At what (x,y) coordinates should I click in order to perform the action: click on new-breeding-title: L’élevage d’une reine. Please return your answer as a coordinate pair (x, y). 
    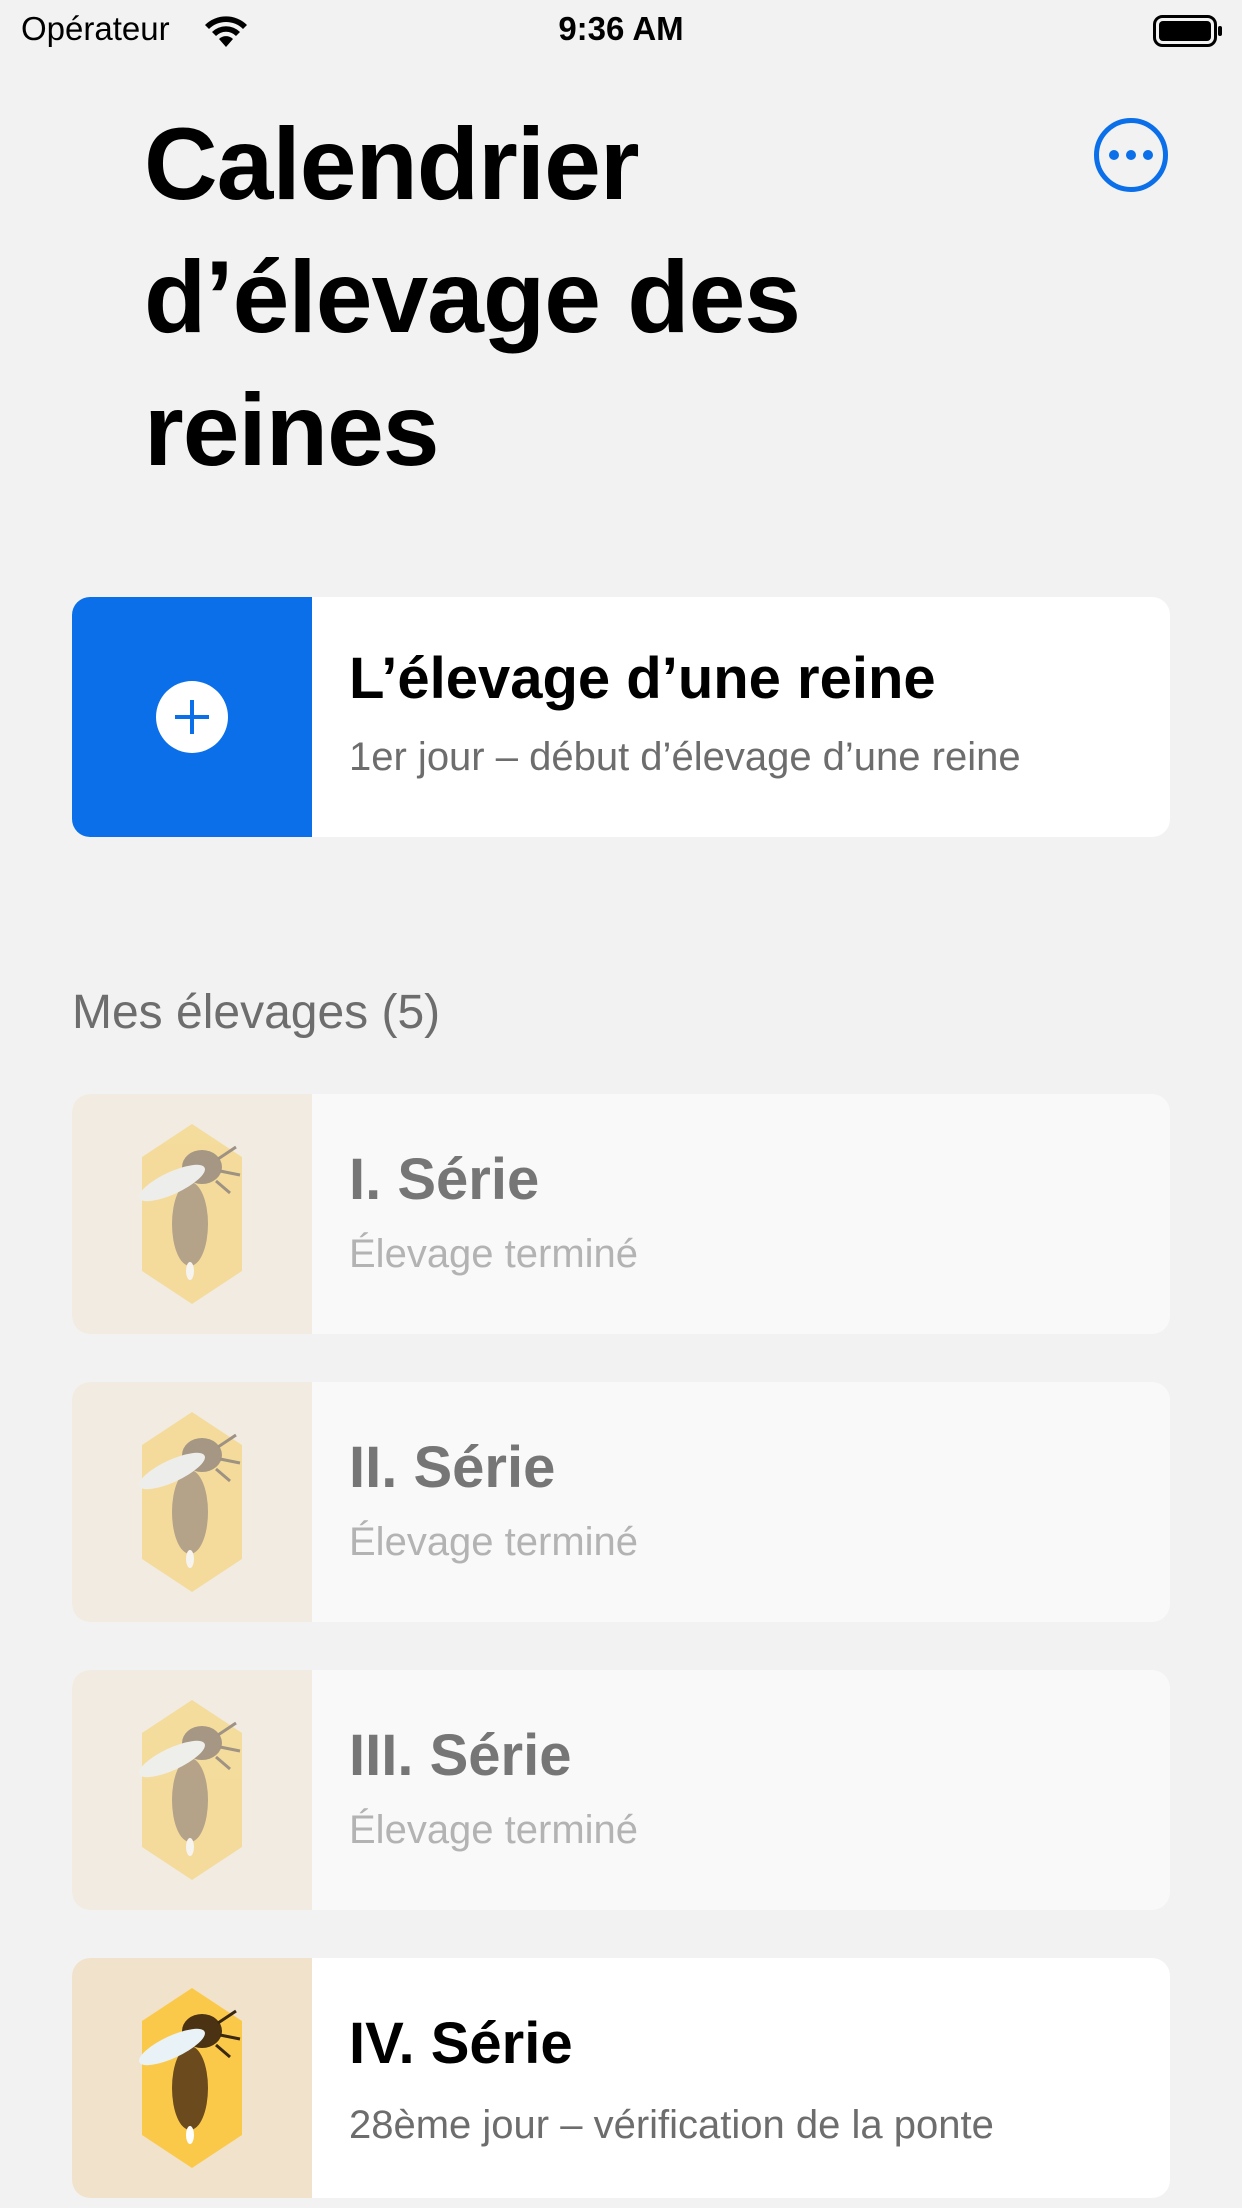
    Looking at the image, I should click on (642, 678).